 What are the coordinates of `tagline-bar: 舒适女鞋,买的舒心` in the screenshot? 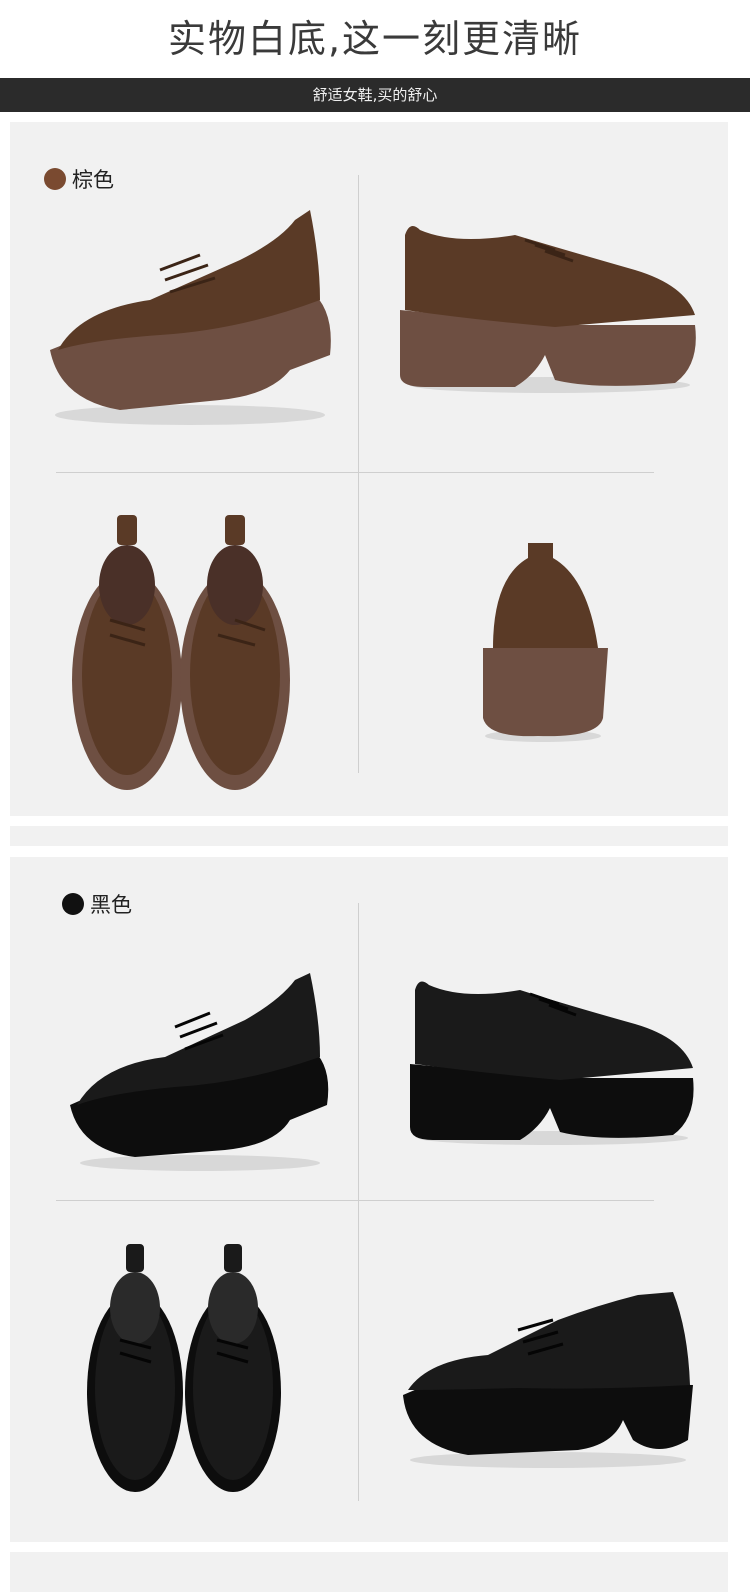 It's located at (375, 95).